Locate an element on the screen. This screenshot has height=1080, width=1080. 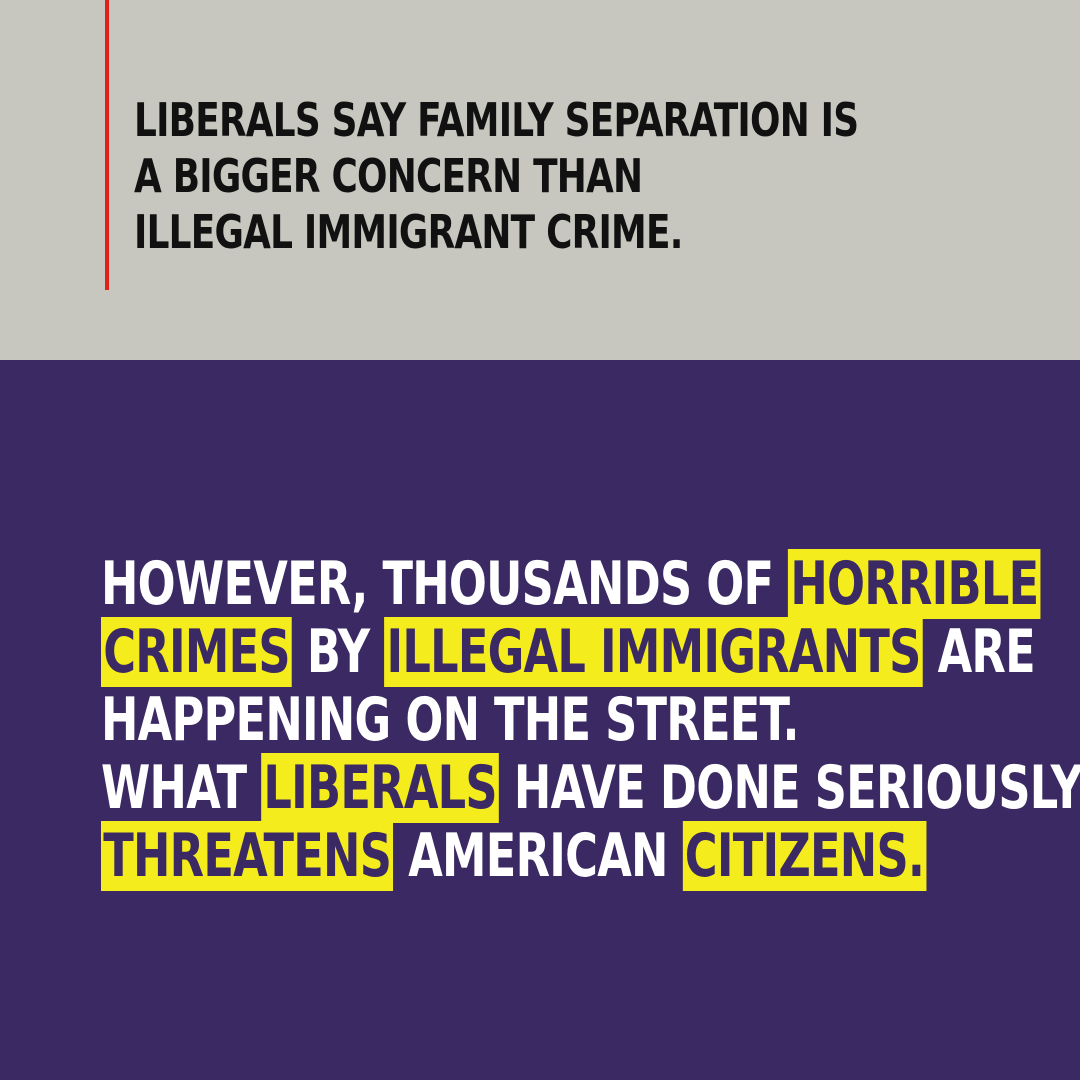
body-line: THREATENS AMERICAN CITIZENS. is located at coordinates (590, 856).